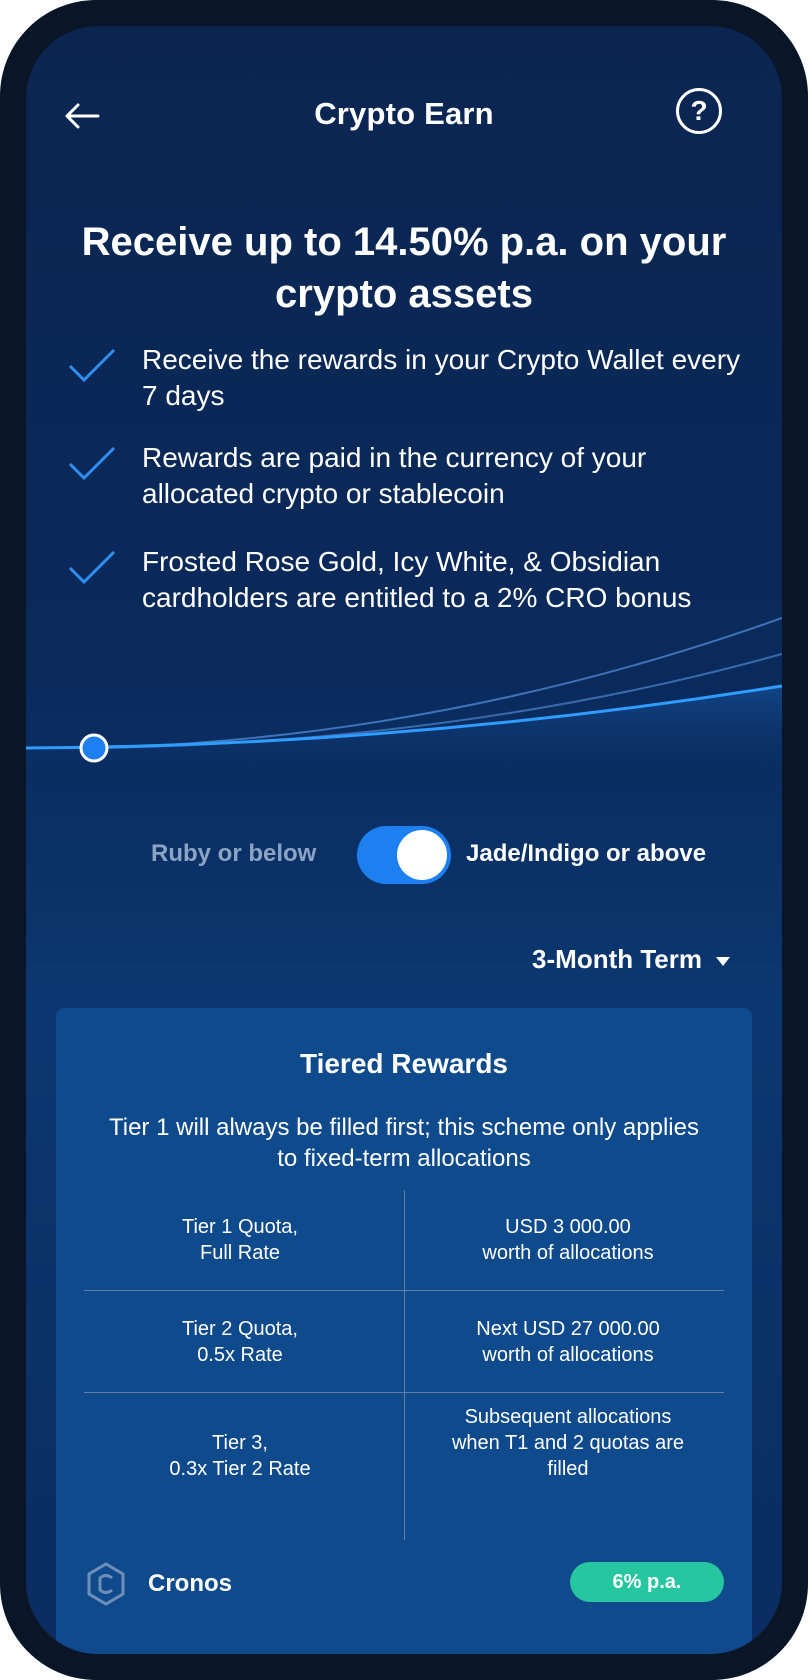  Describe the element at coordinates (240, 1342) in the screenshot. I see `tier-name-cell: Tier 2 Quota, 0.5x Rate` at that location.